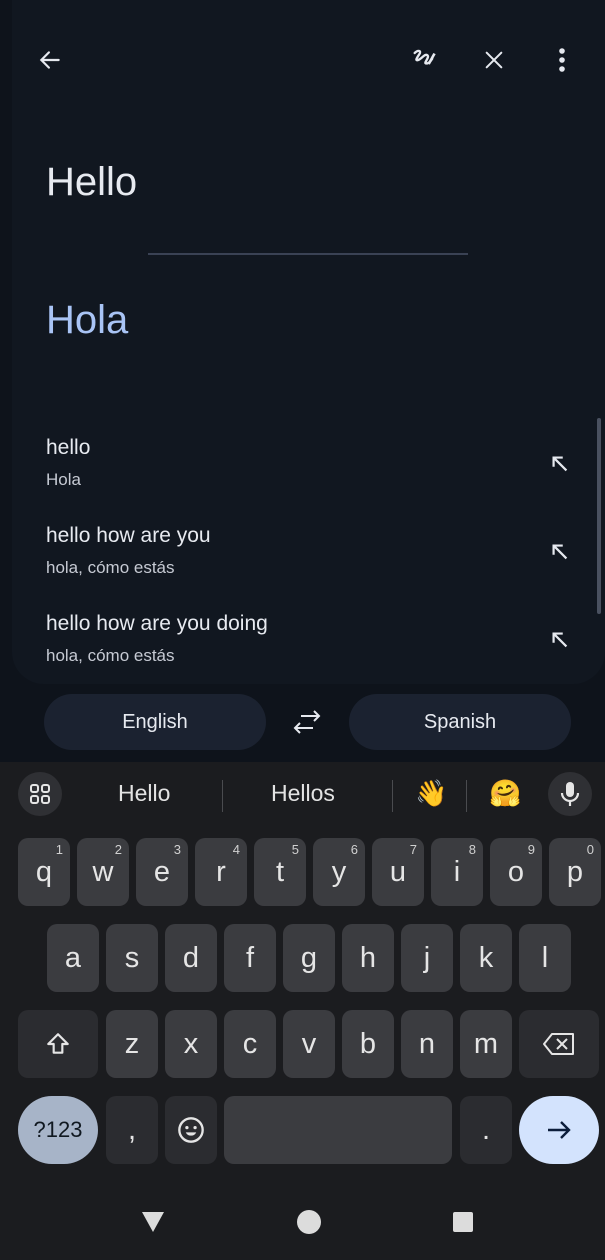 Image resolution: width=605 pixels, height=1260 pixels. I want to click on backspace-key, so click(559, 1044).